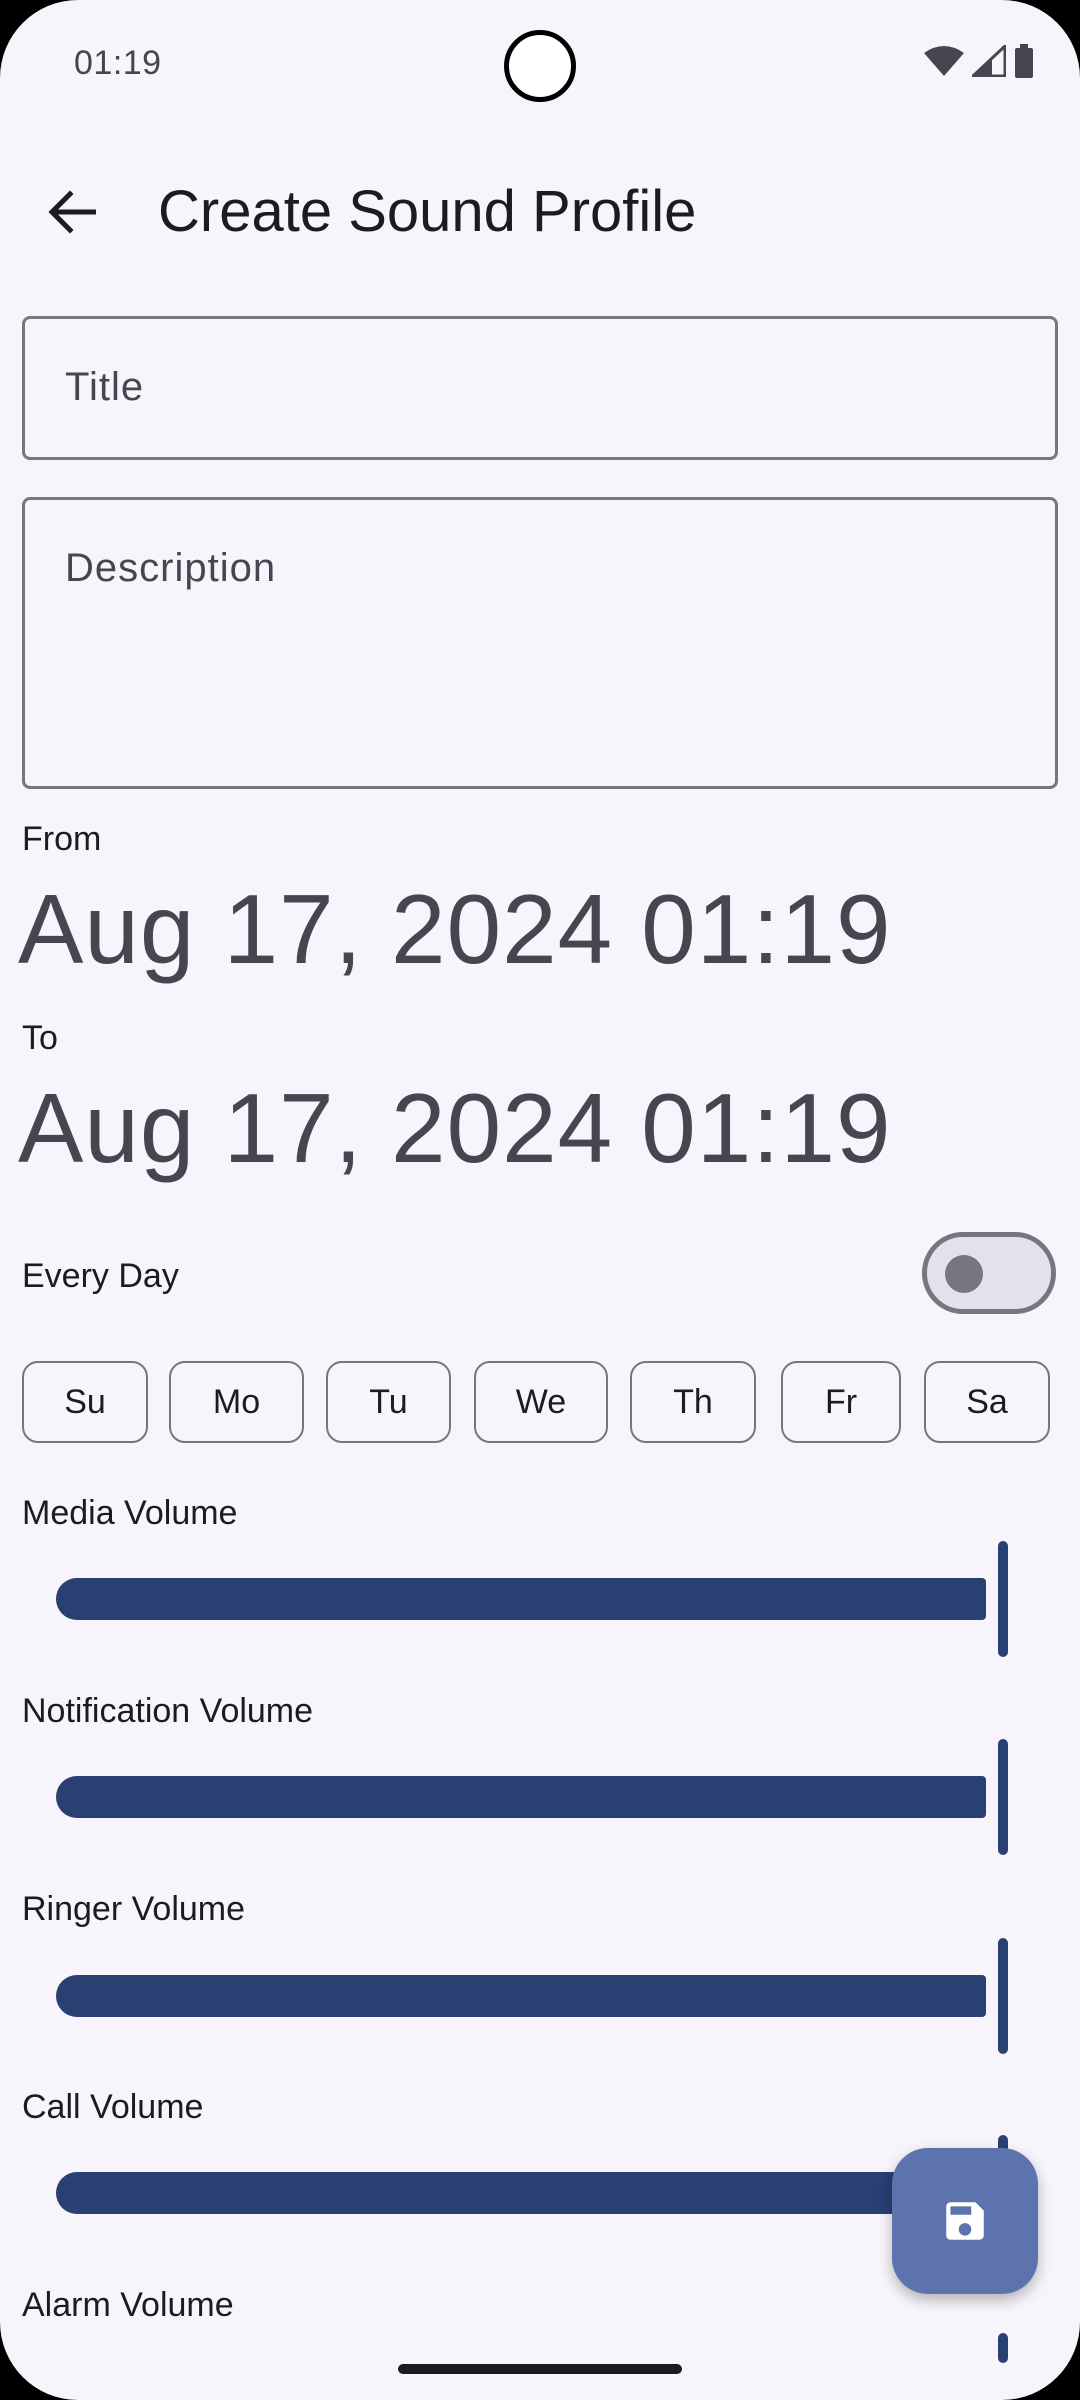 This screenshot has height=2400, width=1080. What do you see at coordinates (987, 1402) in the screenshot?
I see `day-chip-sa: Sa` at bounding box center [987, 1402].